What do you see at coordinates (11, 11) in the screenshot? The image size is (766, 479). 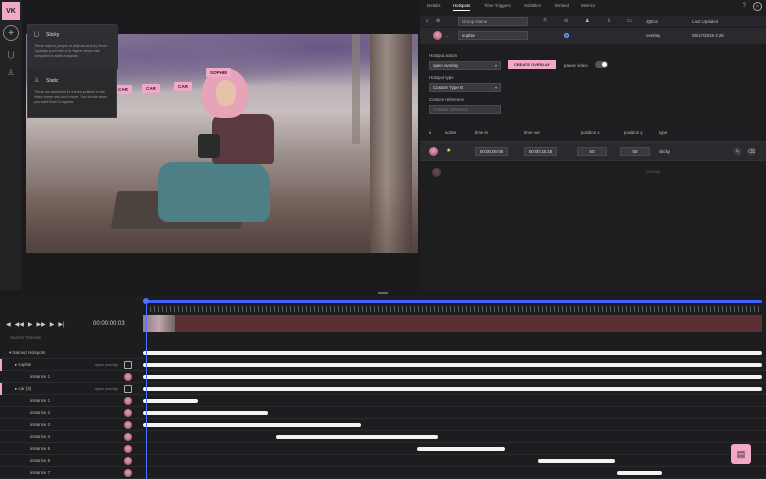 I see `app-logo: VK` at bounding box center [11, 11].